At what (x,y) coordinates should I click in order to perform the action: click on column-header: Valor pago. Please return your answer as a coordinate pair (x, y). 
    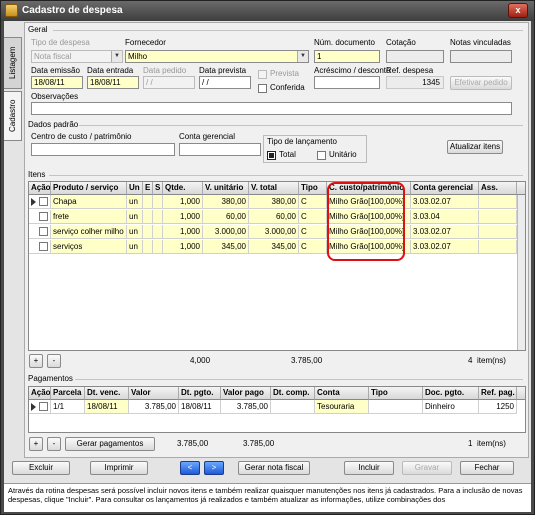
    Looking at the image, I should click on (246, 393).